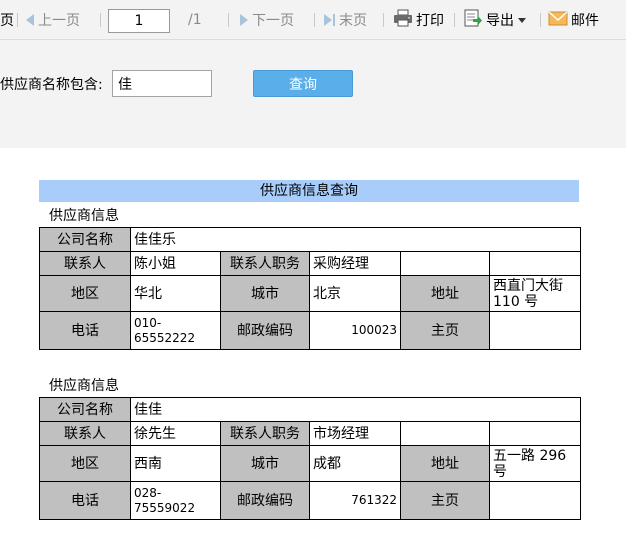 The image size is (626, 542). I want to click on prev-page-button: 上一页, so click(53, 20).